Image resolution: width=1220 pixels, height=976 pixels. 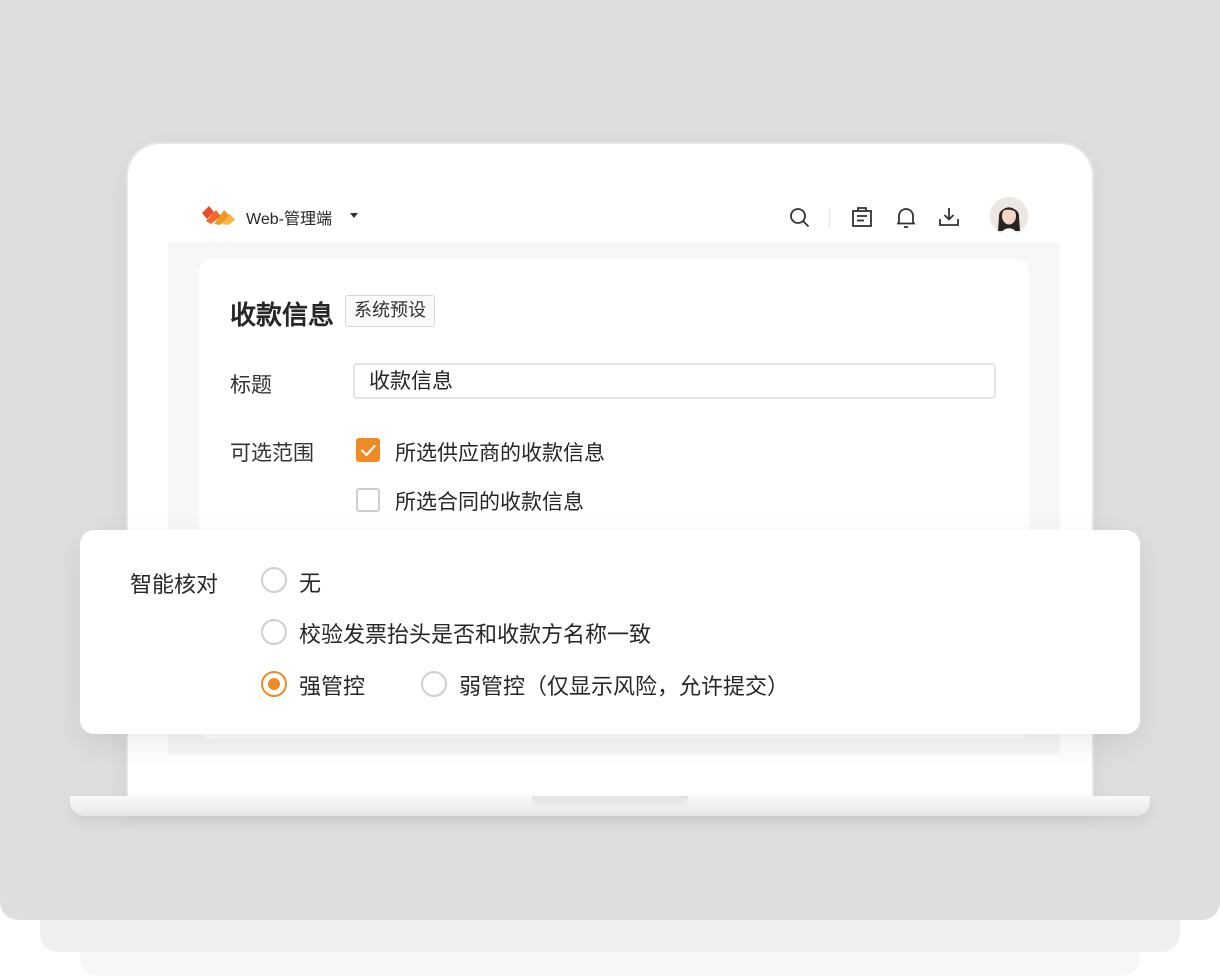 I want to click on clipboard-icon, so click(x=862, y=217).